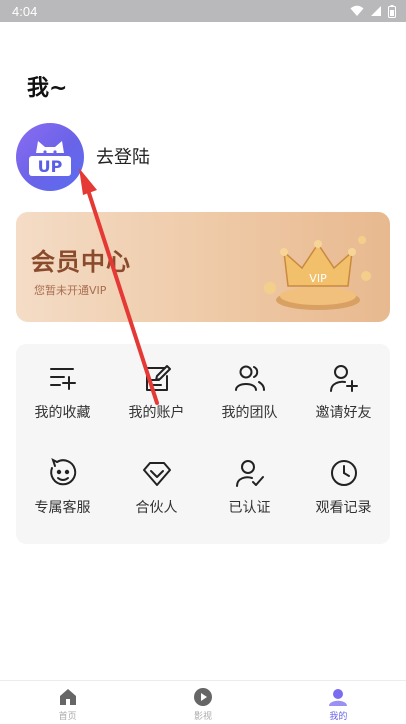 The height and width of the screenshot is (724, 406). What do you see at coordinates (62, 508) in the screenshot?
I see `menu-item-label: 专属客服` at bounding box center [62, 508].